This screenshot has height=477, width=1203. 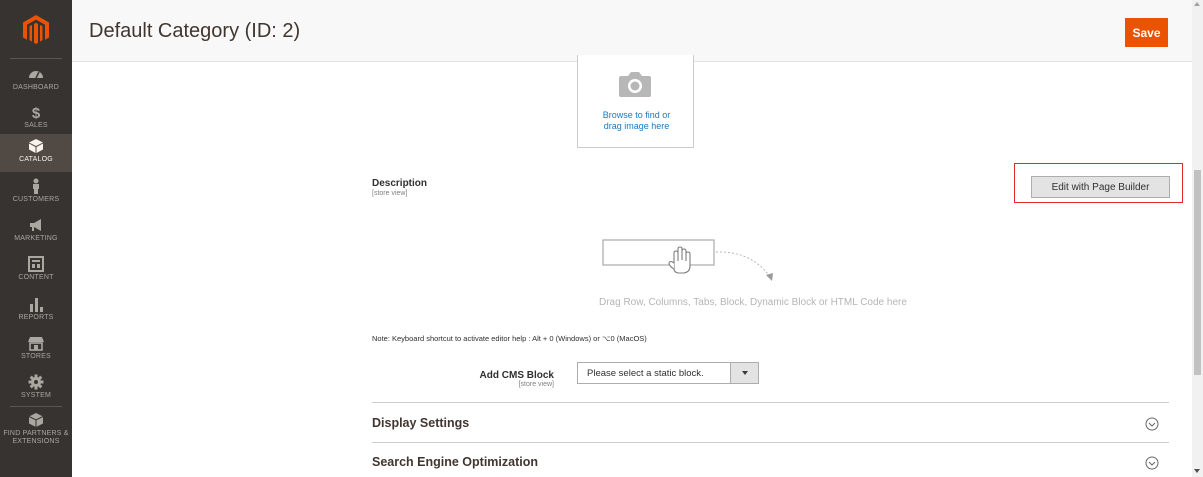 I want to click on cms-block-select-value: Please select a static block., so click(x=645, y=373).